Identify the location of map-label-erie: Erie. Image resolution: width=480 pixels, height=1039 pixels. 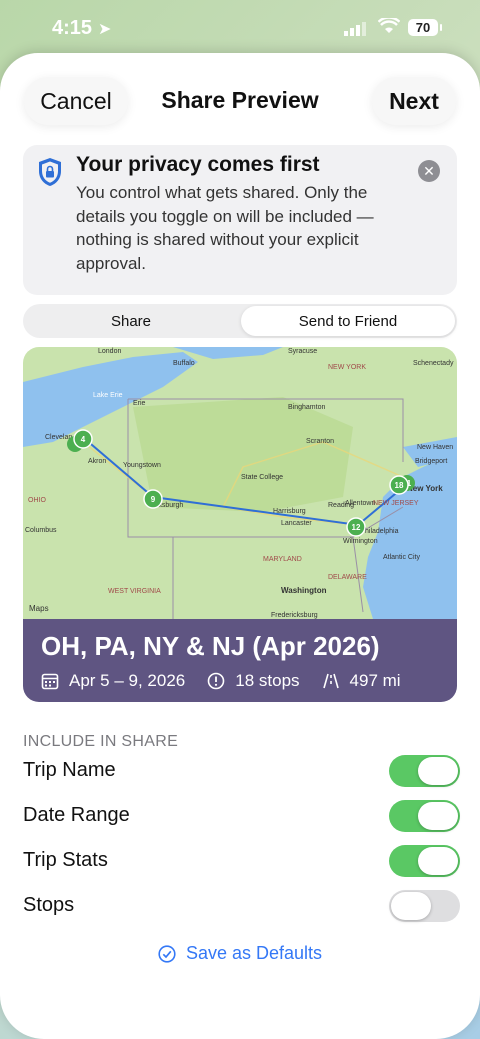
(139, 403).